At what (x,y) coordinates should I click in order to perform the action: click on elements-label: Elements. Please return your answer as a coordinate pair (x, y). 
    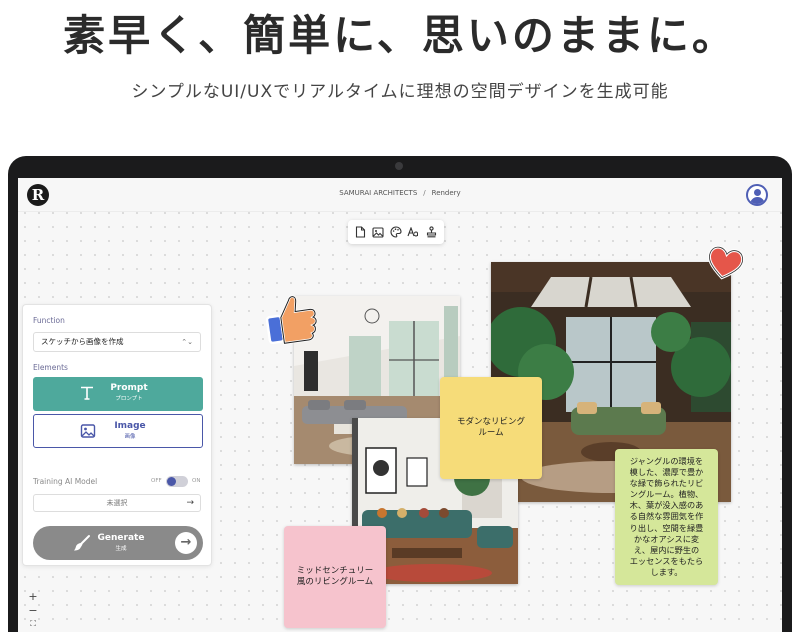
    Looking at the image, I should click on (50, 367).